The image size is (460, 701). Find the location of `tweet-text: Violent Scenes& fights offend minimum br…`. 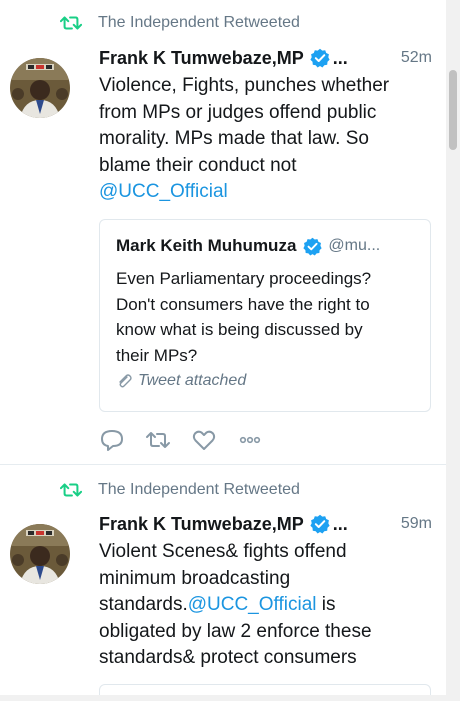

tweet-text: Violent Scenes& fights offend minimum br… is located at coordinates (266, 605).